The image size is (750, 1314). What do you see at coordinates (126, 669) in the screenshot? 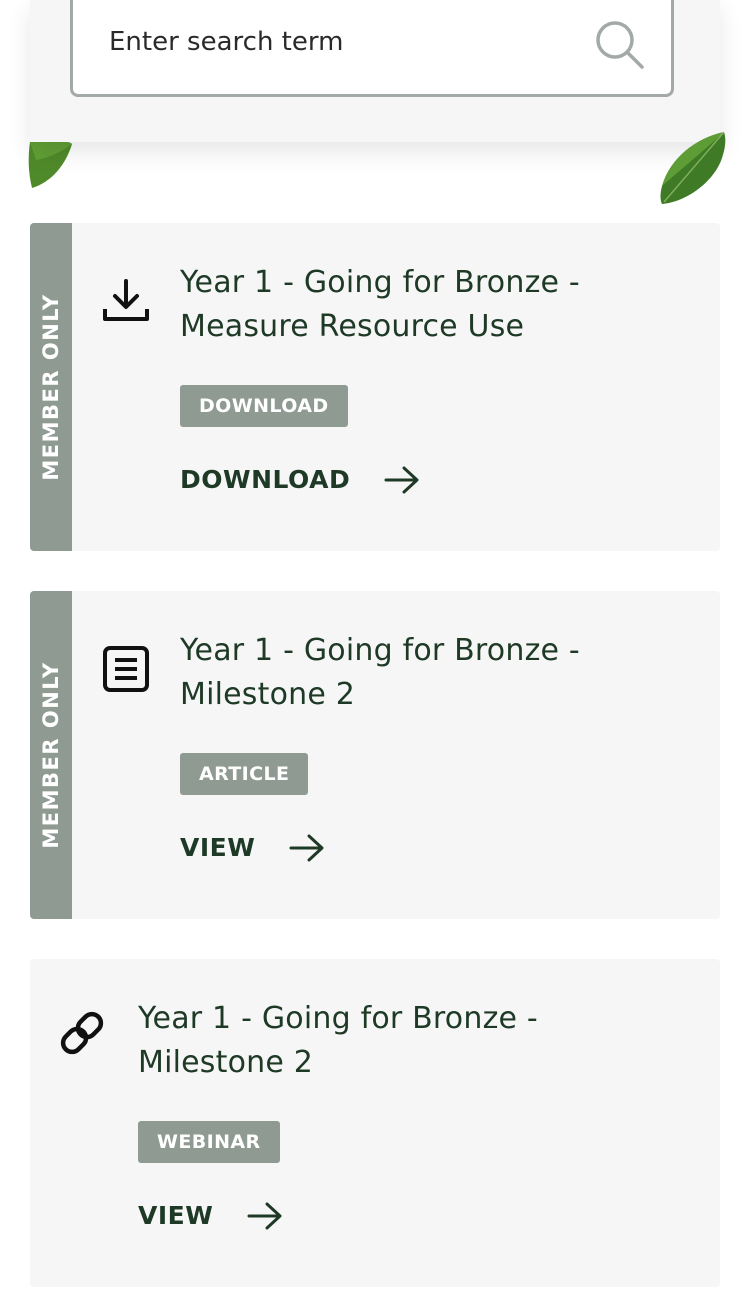
I see `article-icon` at bounding box center [126, 669].